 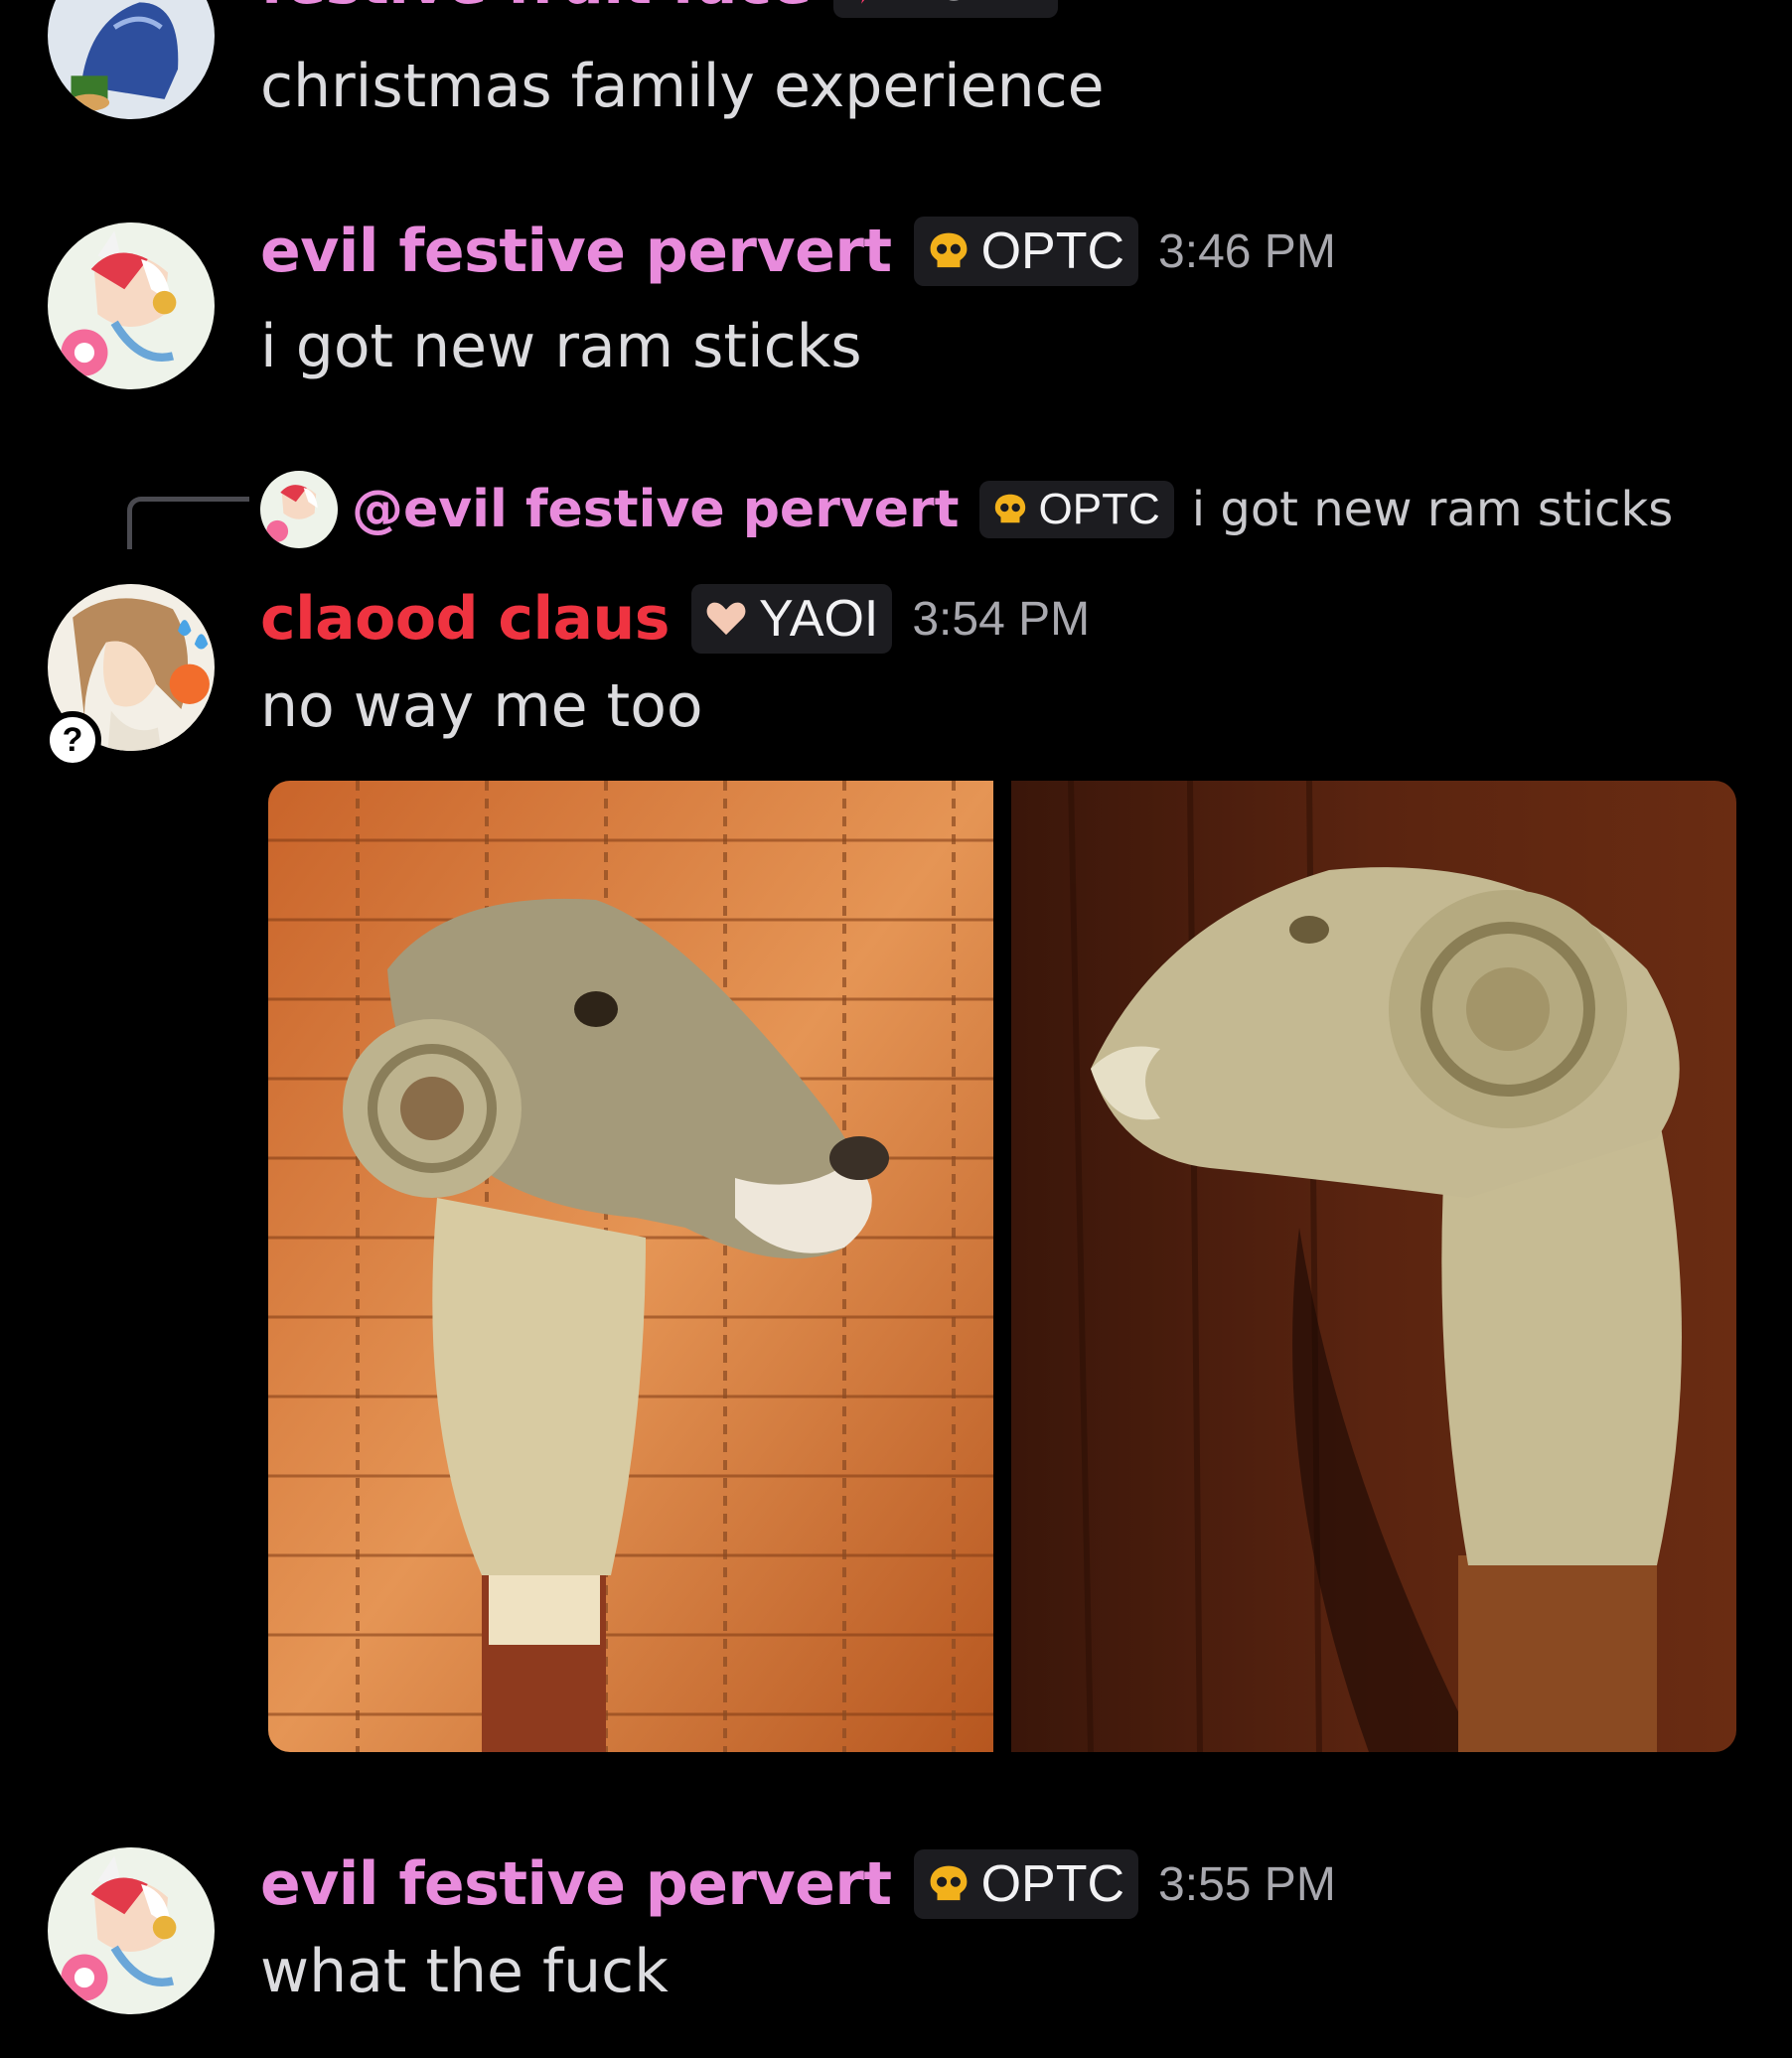 What do you see at coordinates (188, 523) in the screenshot?
I see `reply-connector` at bounding box center [188, 523].